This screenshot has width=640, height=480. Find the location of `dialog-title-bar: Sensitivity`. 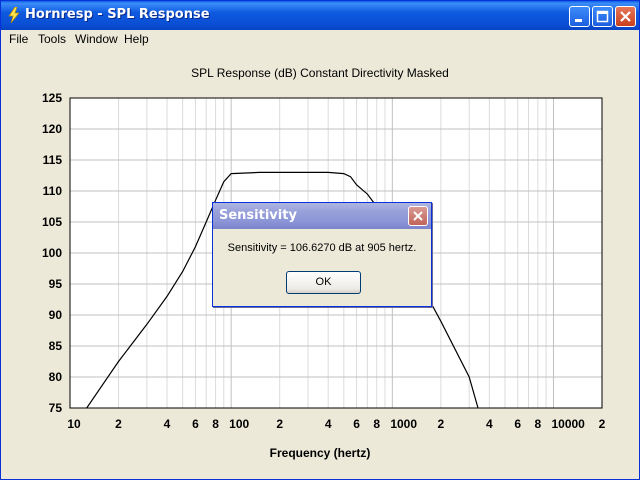

dialog-title-bar: Sensitivity is located at coordinates (322, 216).